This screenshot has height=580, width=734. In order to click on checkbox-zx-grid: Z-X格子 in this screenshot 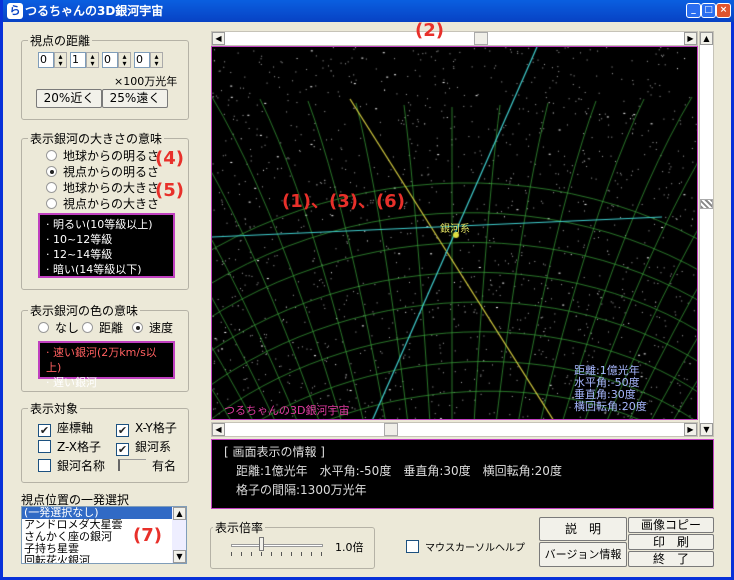, I will do `click(69, 446)`.